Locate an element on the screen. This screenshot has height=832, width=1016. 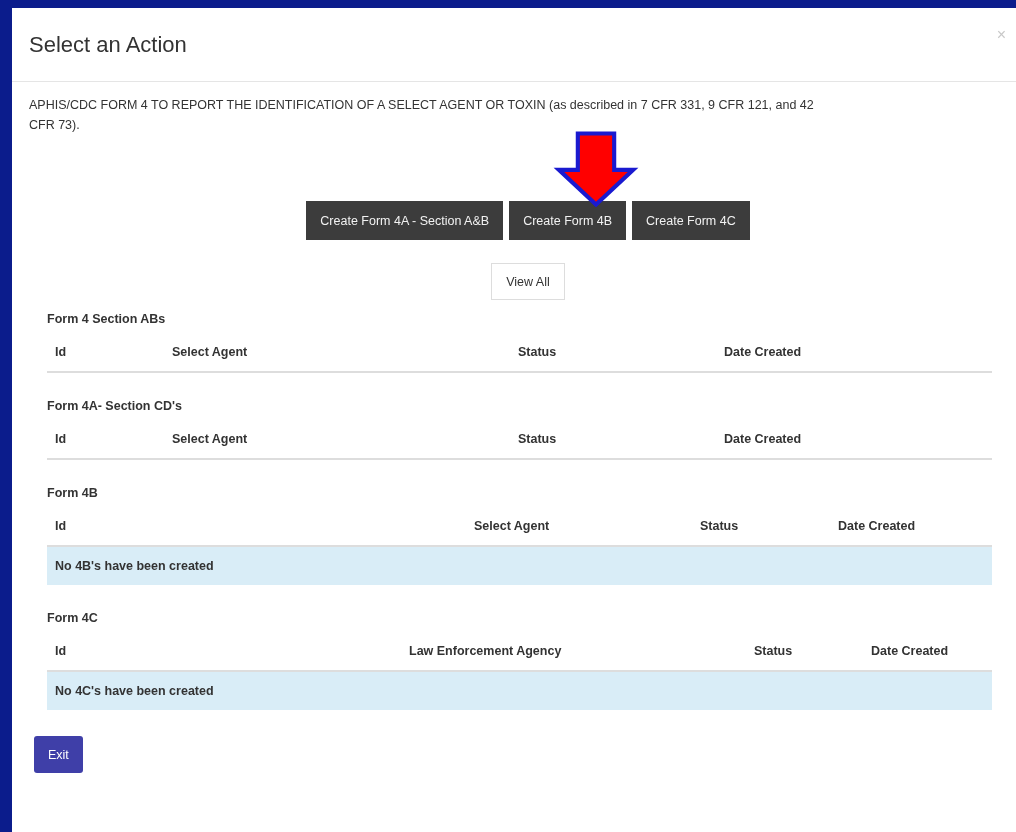
exit-button: Exit is located at coordinates (58, 754).